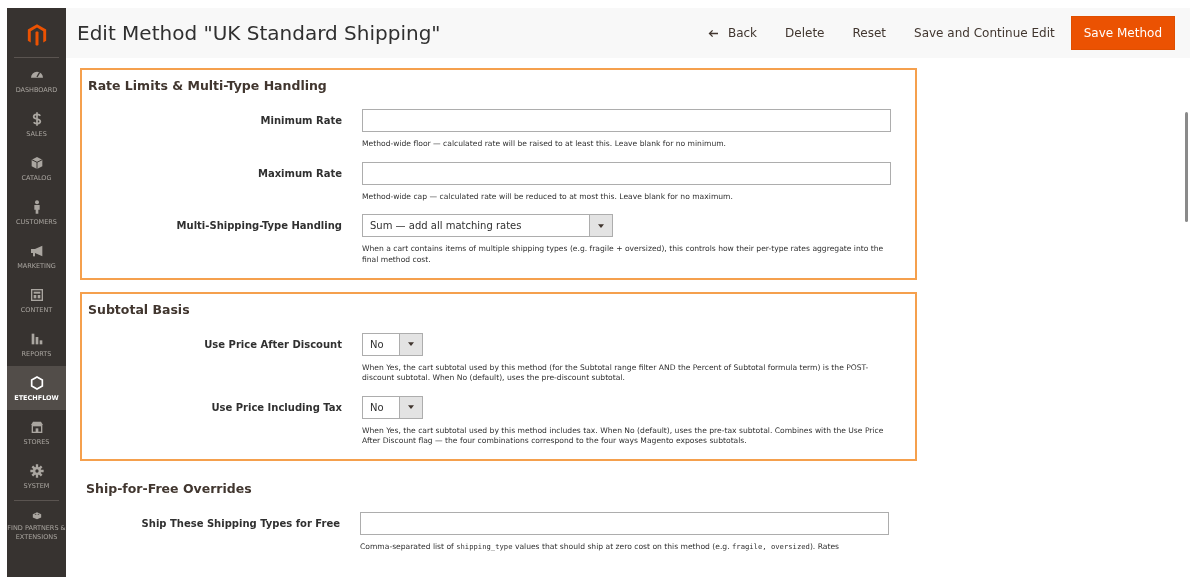  Describe the element at coordinates (259, 33) in the screenshot. I see `page-title: Edit Method "UK Standard Shipping"` at that location.